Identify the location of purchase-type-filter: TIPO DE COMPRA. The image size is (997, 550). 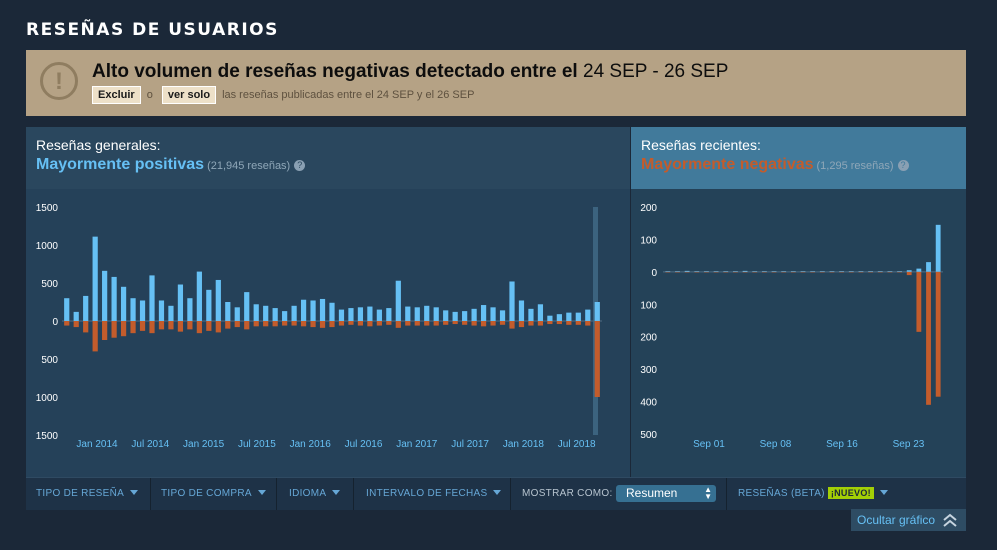
(213, 494).